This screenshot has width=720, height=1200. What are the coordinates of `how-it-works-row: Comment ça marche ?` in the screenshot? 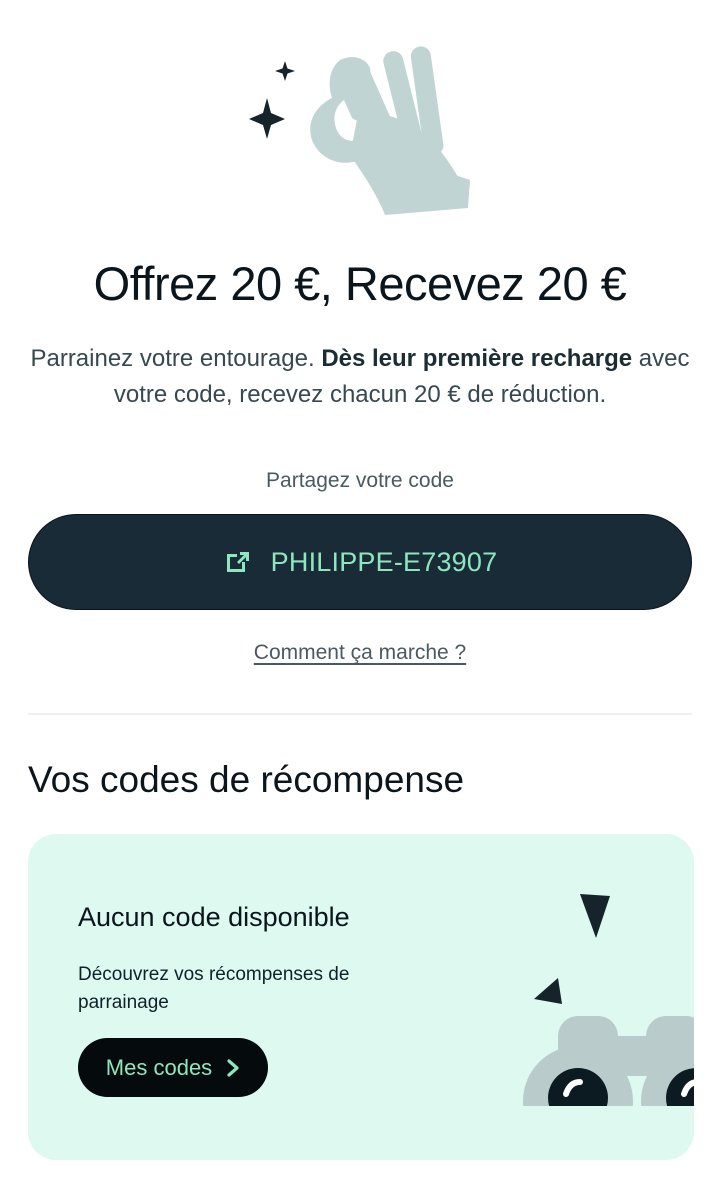 It's located at (360, 653).